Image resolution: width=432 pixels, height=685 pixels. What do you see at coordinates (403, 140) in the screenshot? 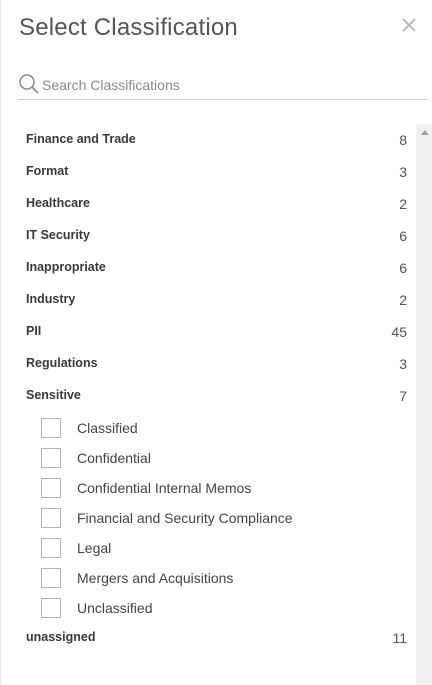
I see `category-count: 8` at bounding box center [403, 140].